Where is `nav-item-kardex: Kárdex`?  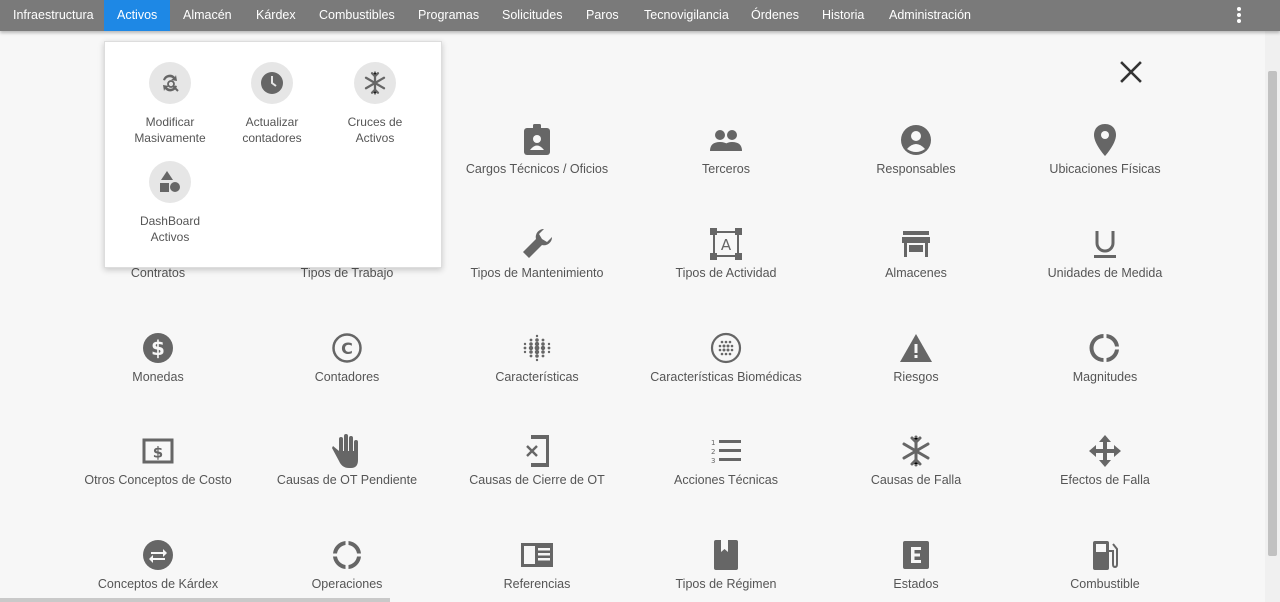
nav-item-kardex: Kárdex is located at coordinates (276, 15).